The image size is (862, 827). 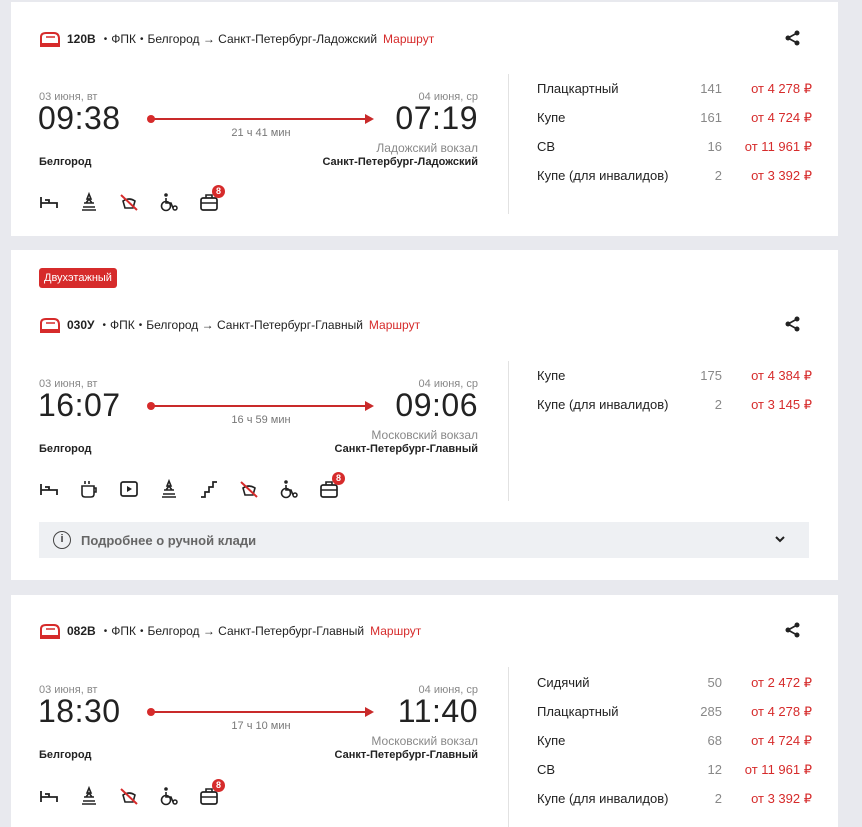 What do you see at coordinates (81, 39) in the screenshot?
I see `train-number: 120В` at bounding box center [81, 39].